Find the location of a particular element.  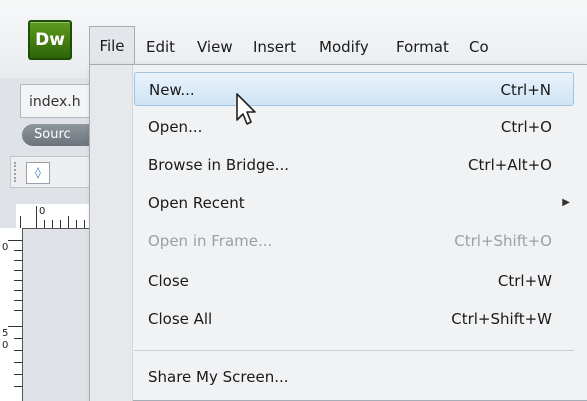

menu-item-open-in-frame: Open in Frame... Ctrl+Shift+O is located at coordinates (354, 241).